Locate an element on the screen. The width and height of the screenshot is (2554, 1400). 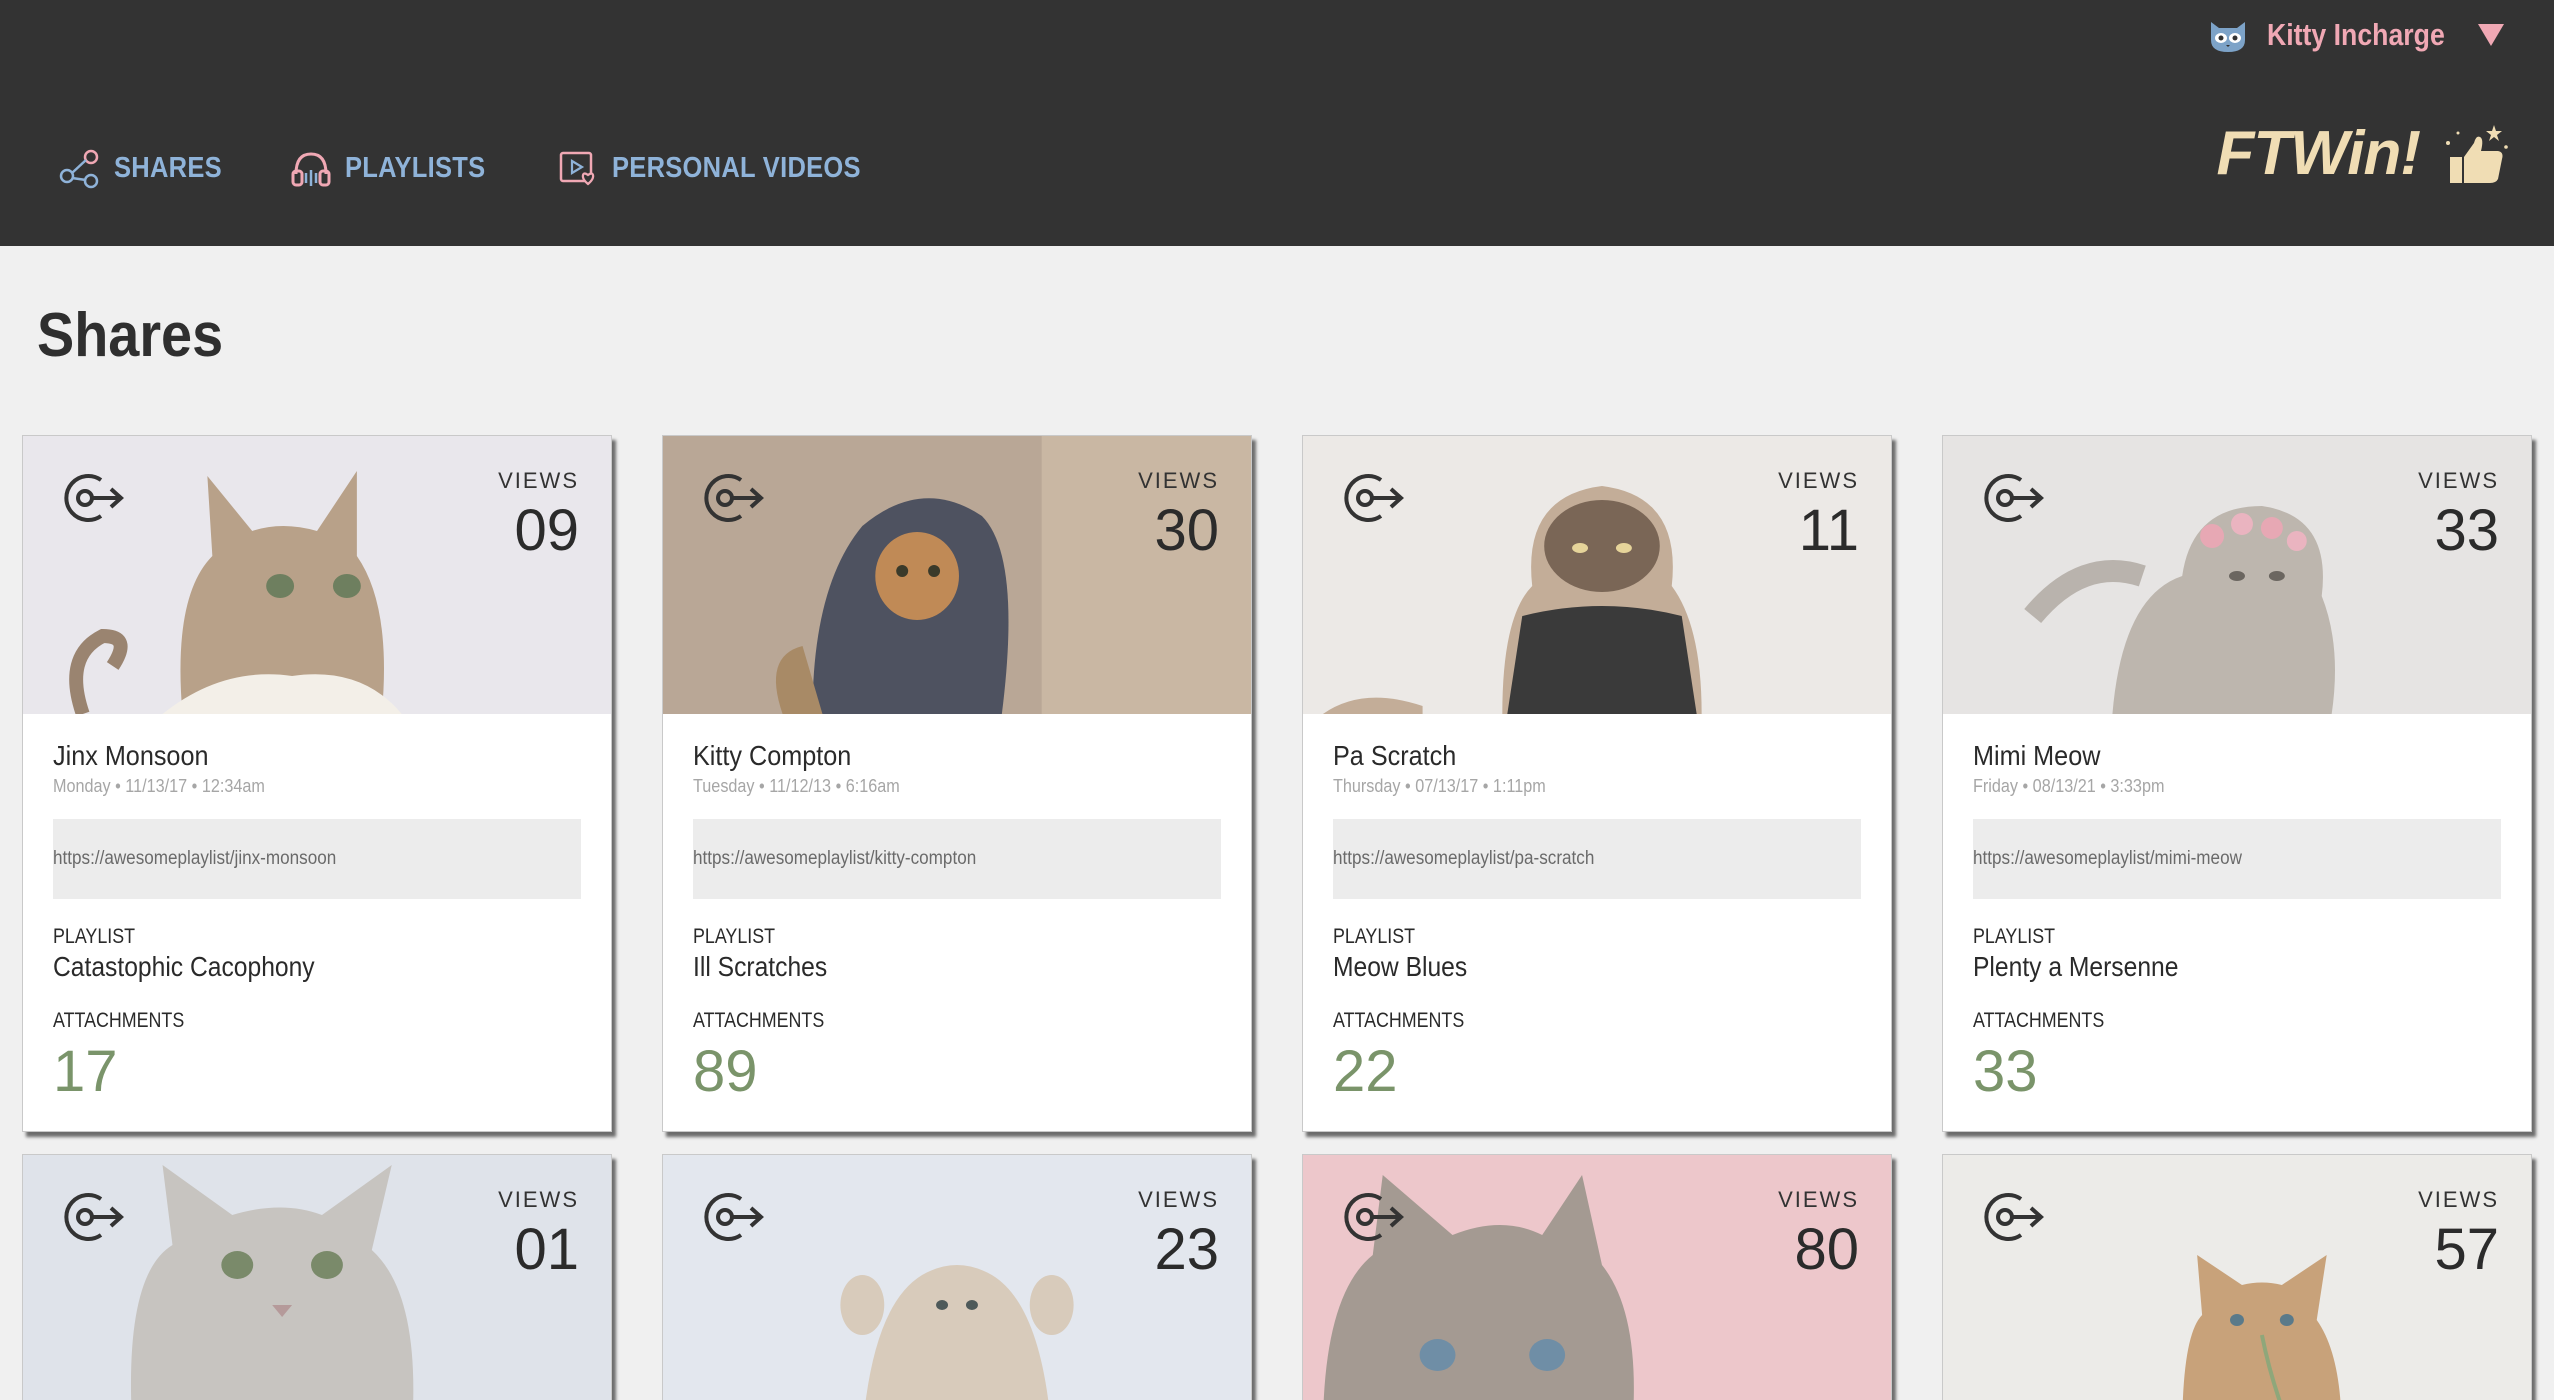
user-name: Kitty Incharge is located at coordinates (2356, 34).